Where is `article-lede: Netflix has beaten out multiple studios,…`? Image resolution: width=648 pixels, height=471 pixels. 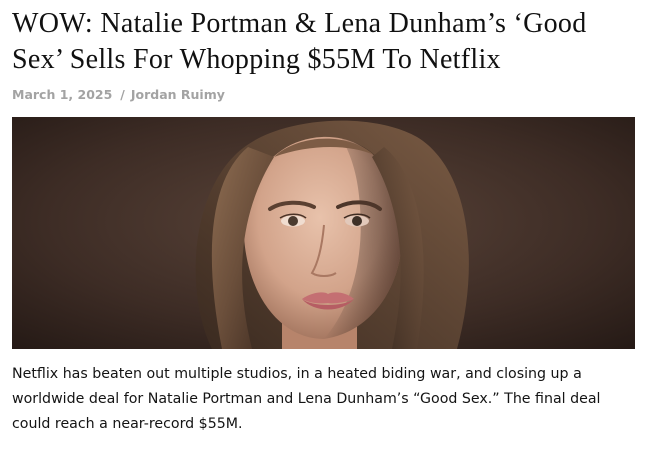 article-lede: Netflix has beaten out multiple studios,… is located at coordinates (306, 399).